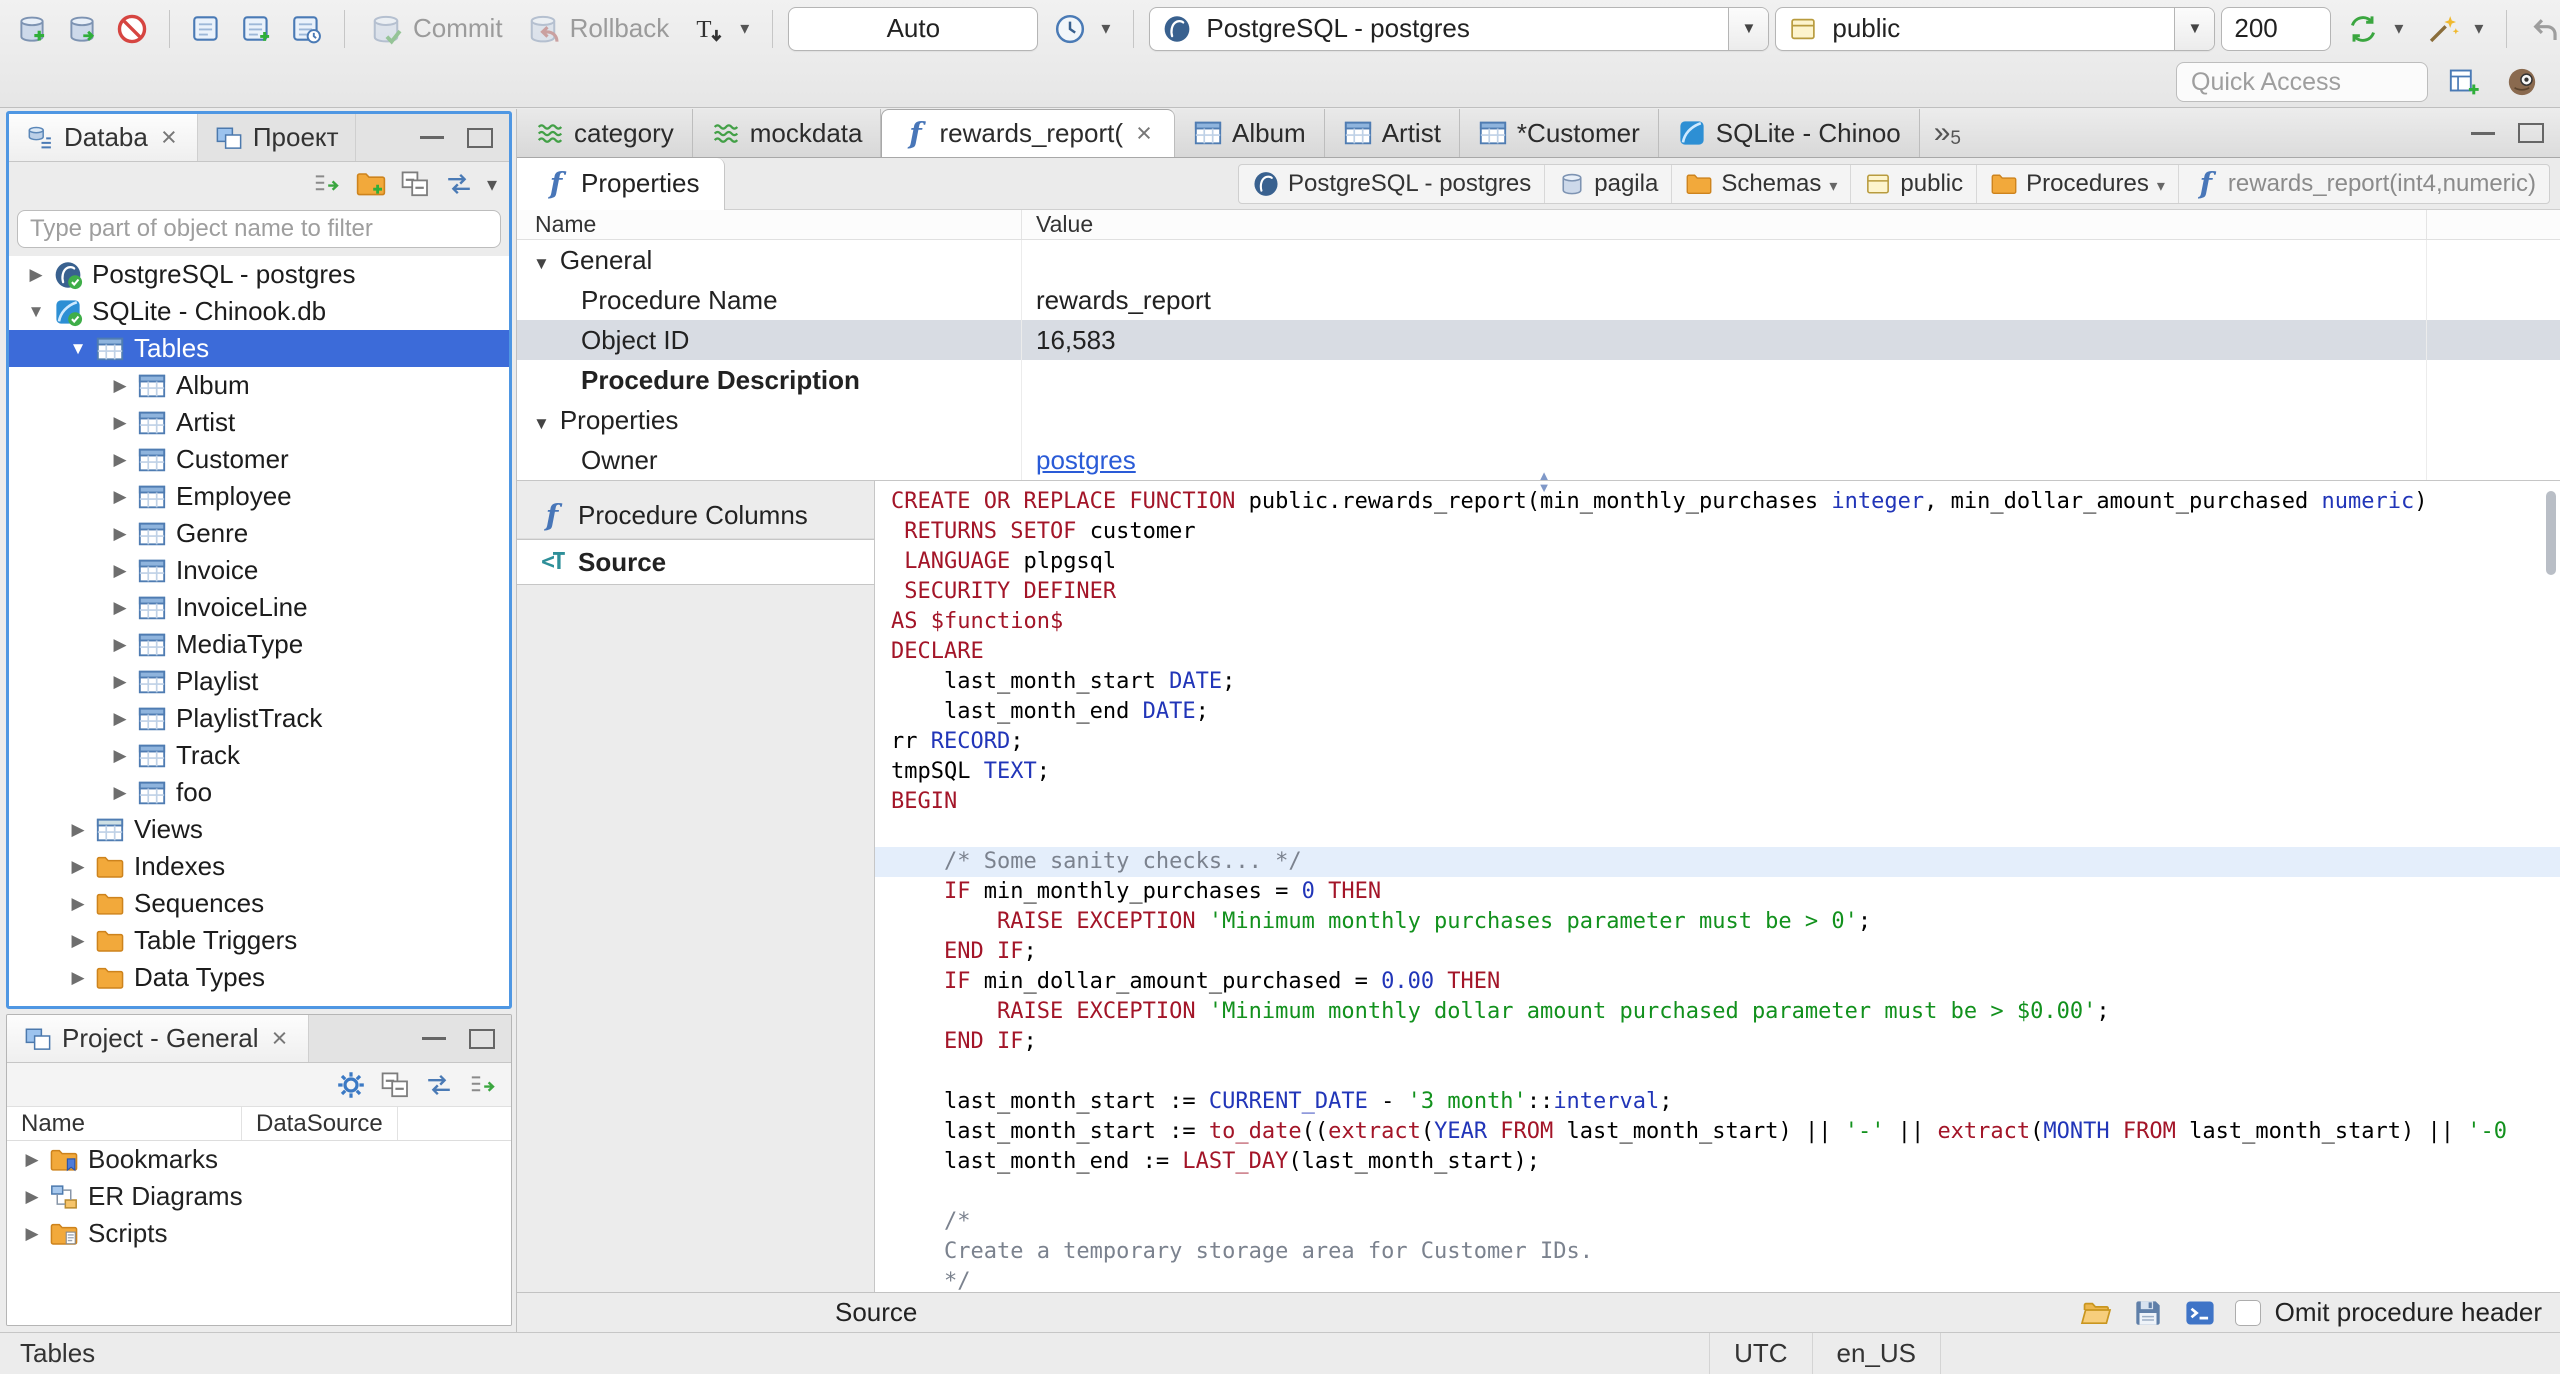  I want to click on back-history-button, so click(2541, 29).